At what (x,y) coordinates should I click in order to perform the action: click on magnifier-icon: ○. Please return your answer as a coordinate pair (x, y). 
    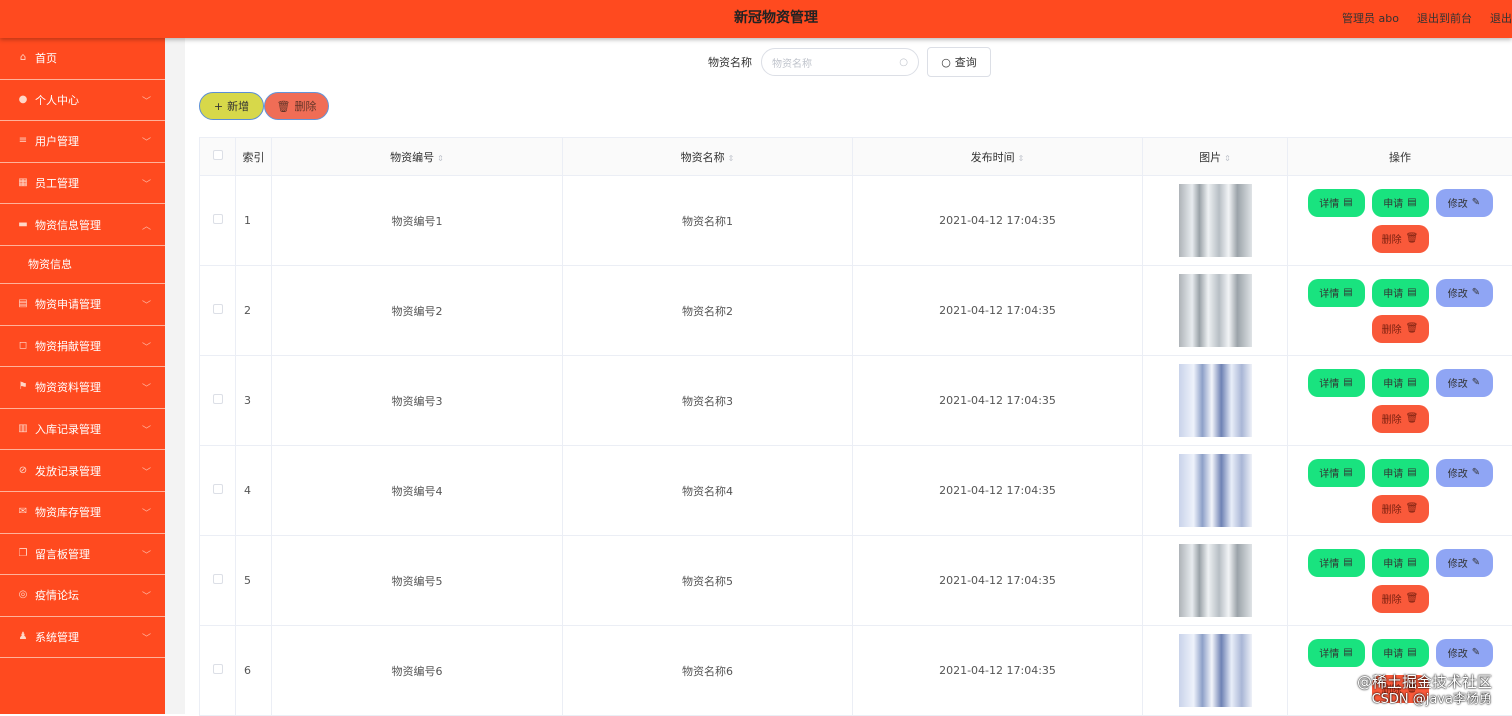
    Looking at the image, I should click on (946, 62).